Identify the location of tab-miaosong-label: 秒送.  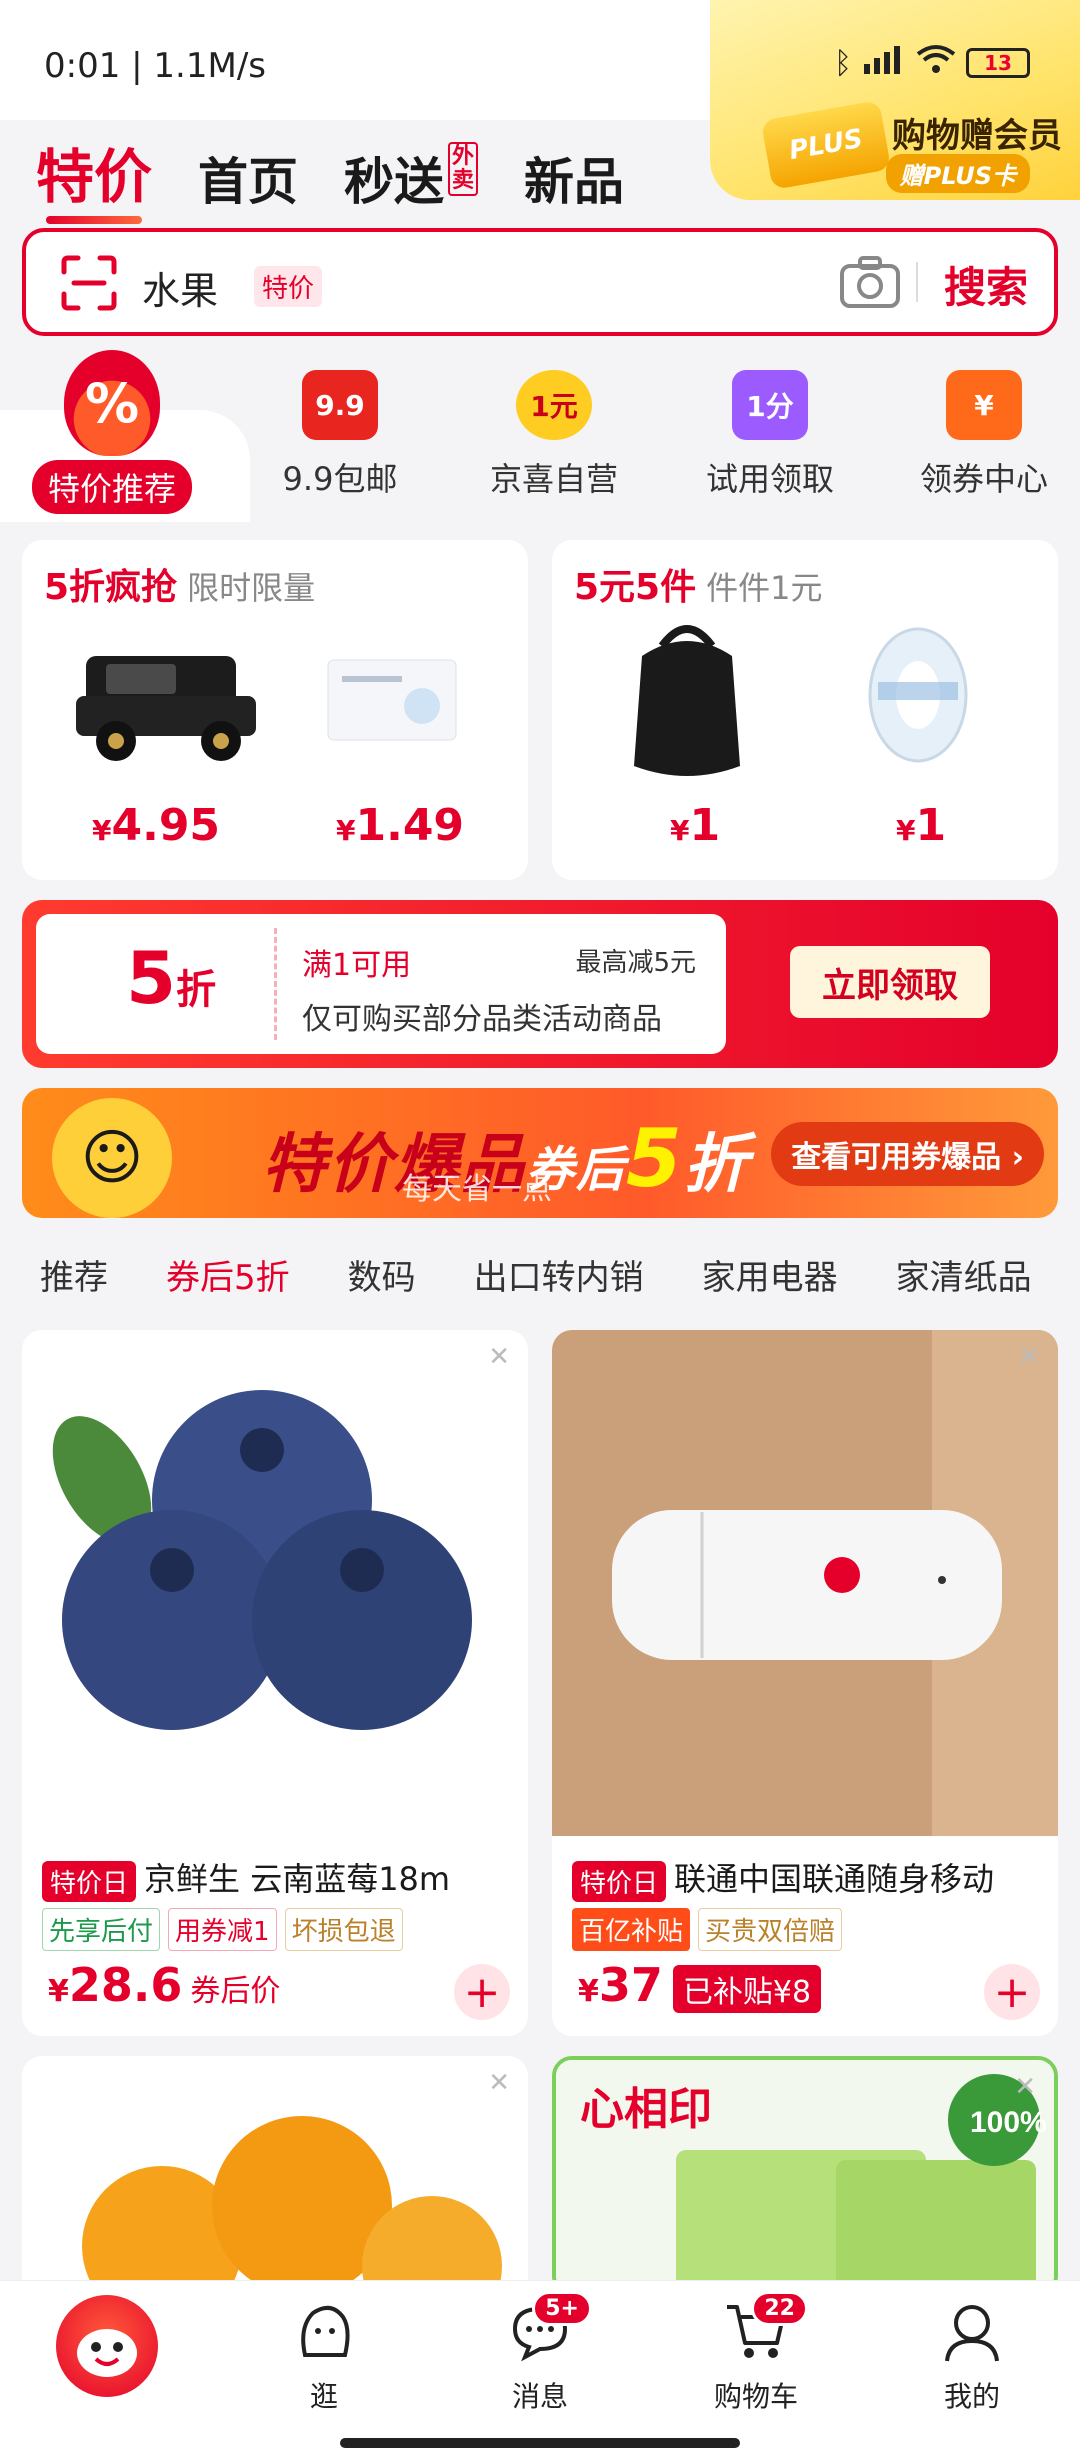
(394, 182).